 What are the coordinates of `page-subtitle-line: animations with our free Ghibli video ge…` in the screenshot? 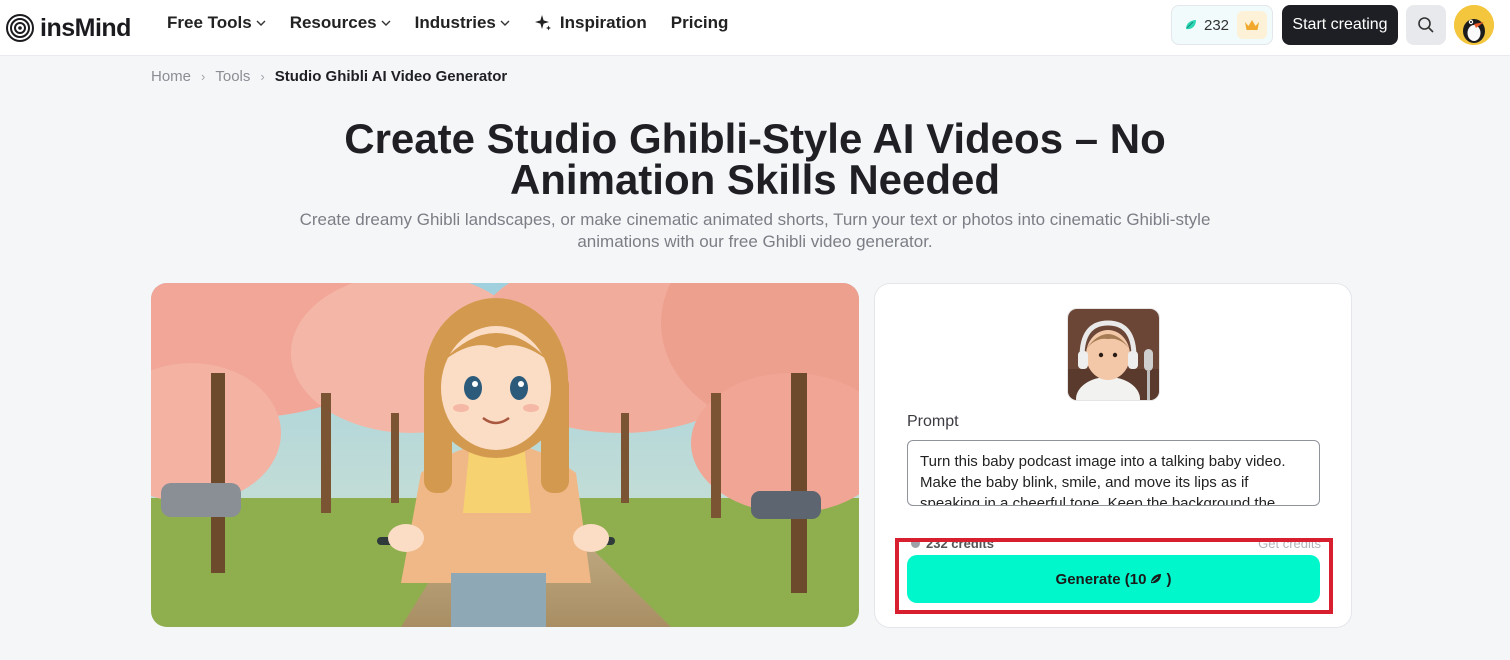 It's located at (755, 241).